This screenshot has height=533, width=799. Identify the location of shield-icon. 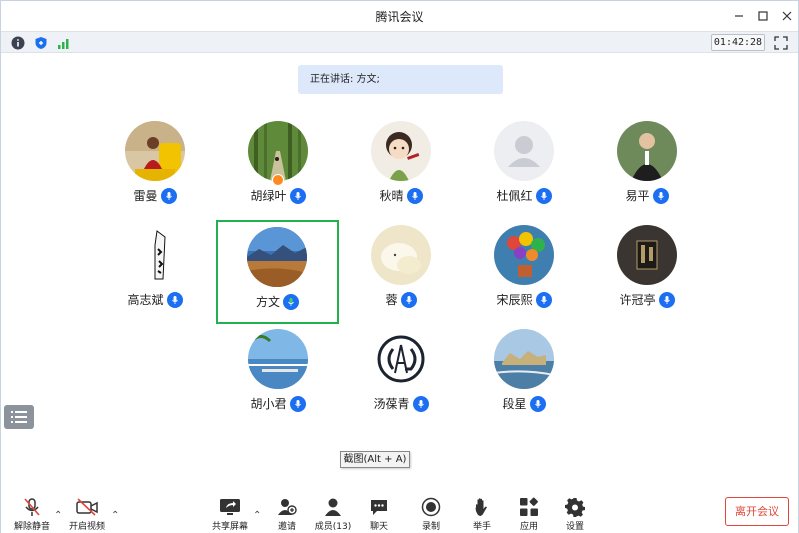
(41, 43).